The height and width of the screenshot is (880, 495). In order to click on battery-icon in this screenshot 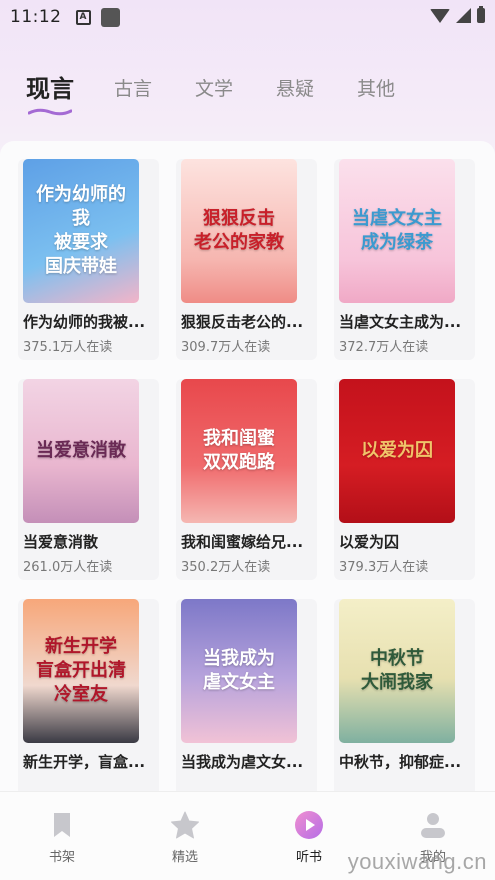, I will do `click(481, 14)`.